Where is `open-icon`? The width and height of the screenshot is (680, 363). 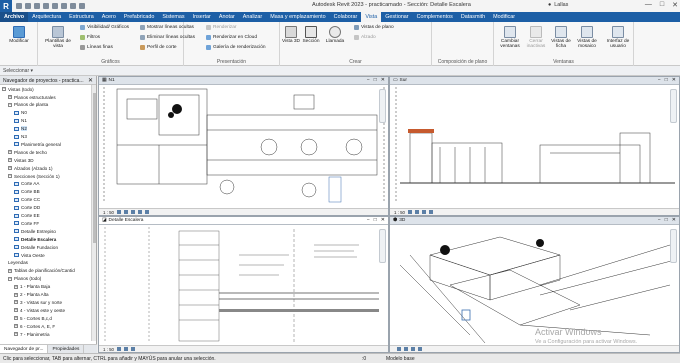 open-icon is located at coordinates (19, 6).